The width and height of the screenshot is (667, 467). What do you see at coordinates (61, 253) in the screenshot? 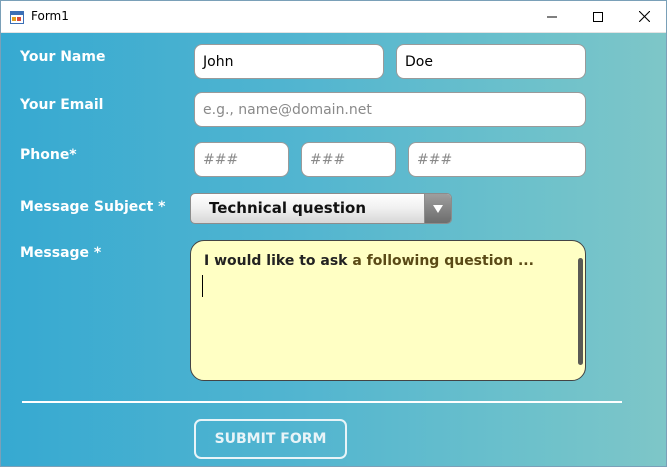
I see `message-label: Message *` at bounding box center [61, 253].